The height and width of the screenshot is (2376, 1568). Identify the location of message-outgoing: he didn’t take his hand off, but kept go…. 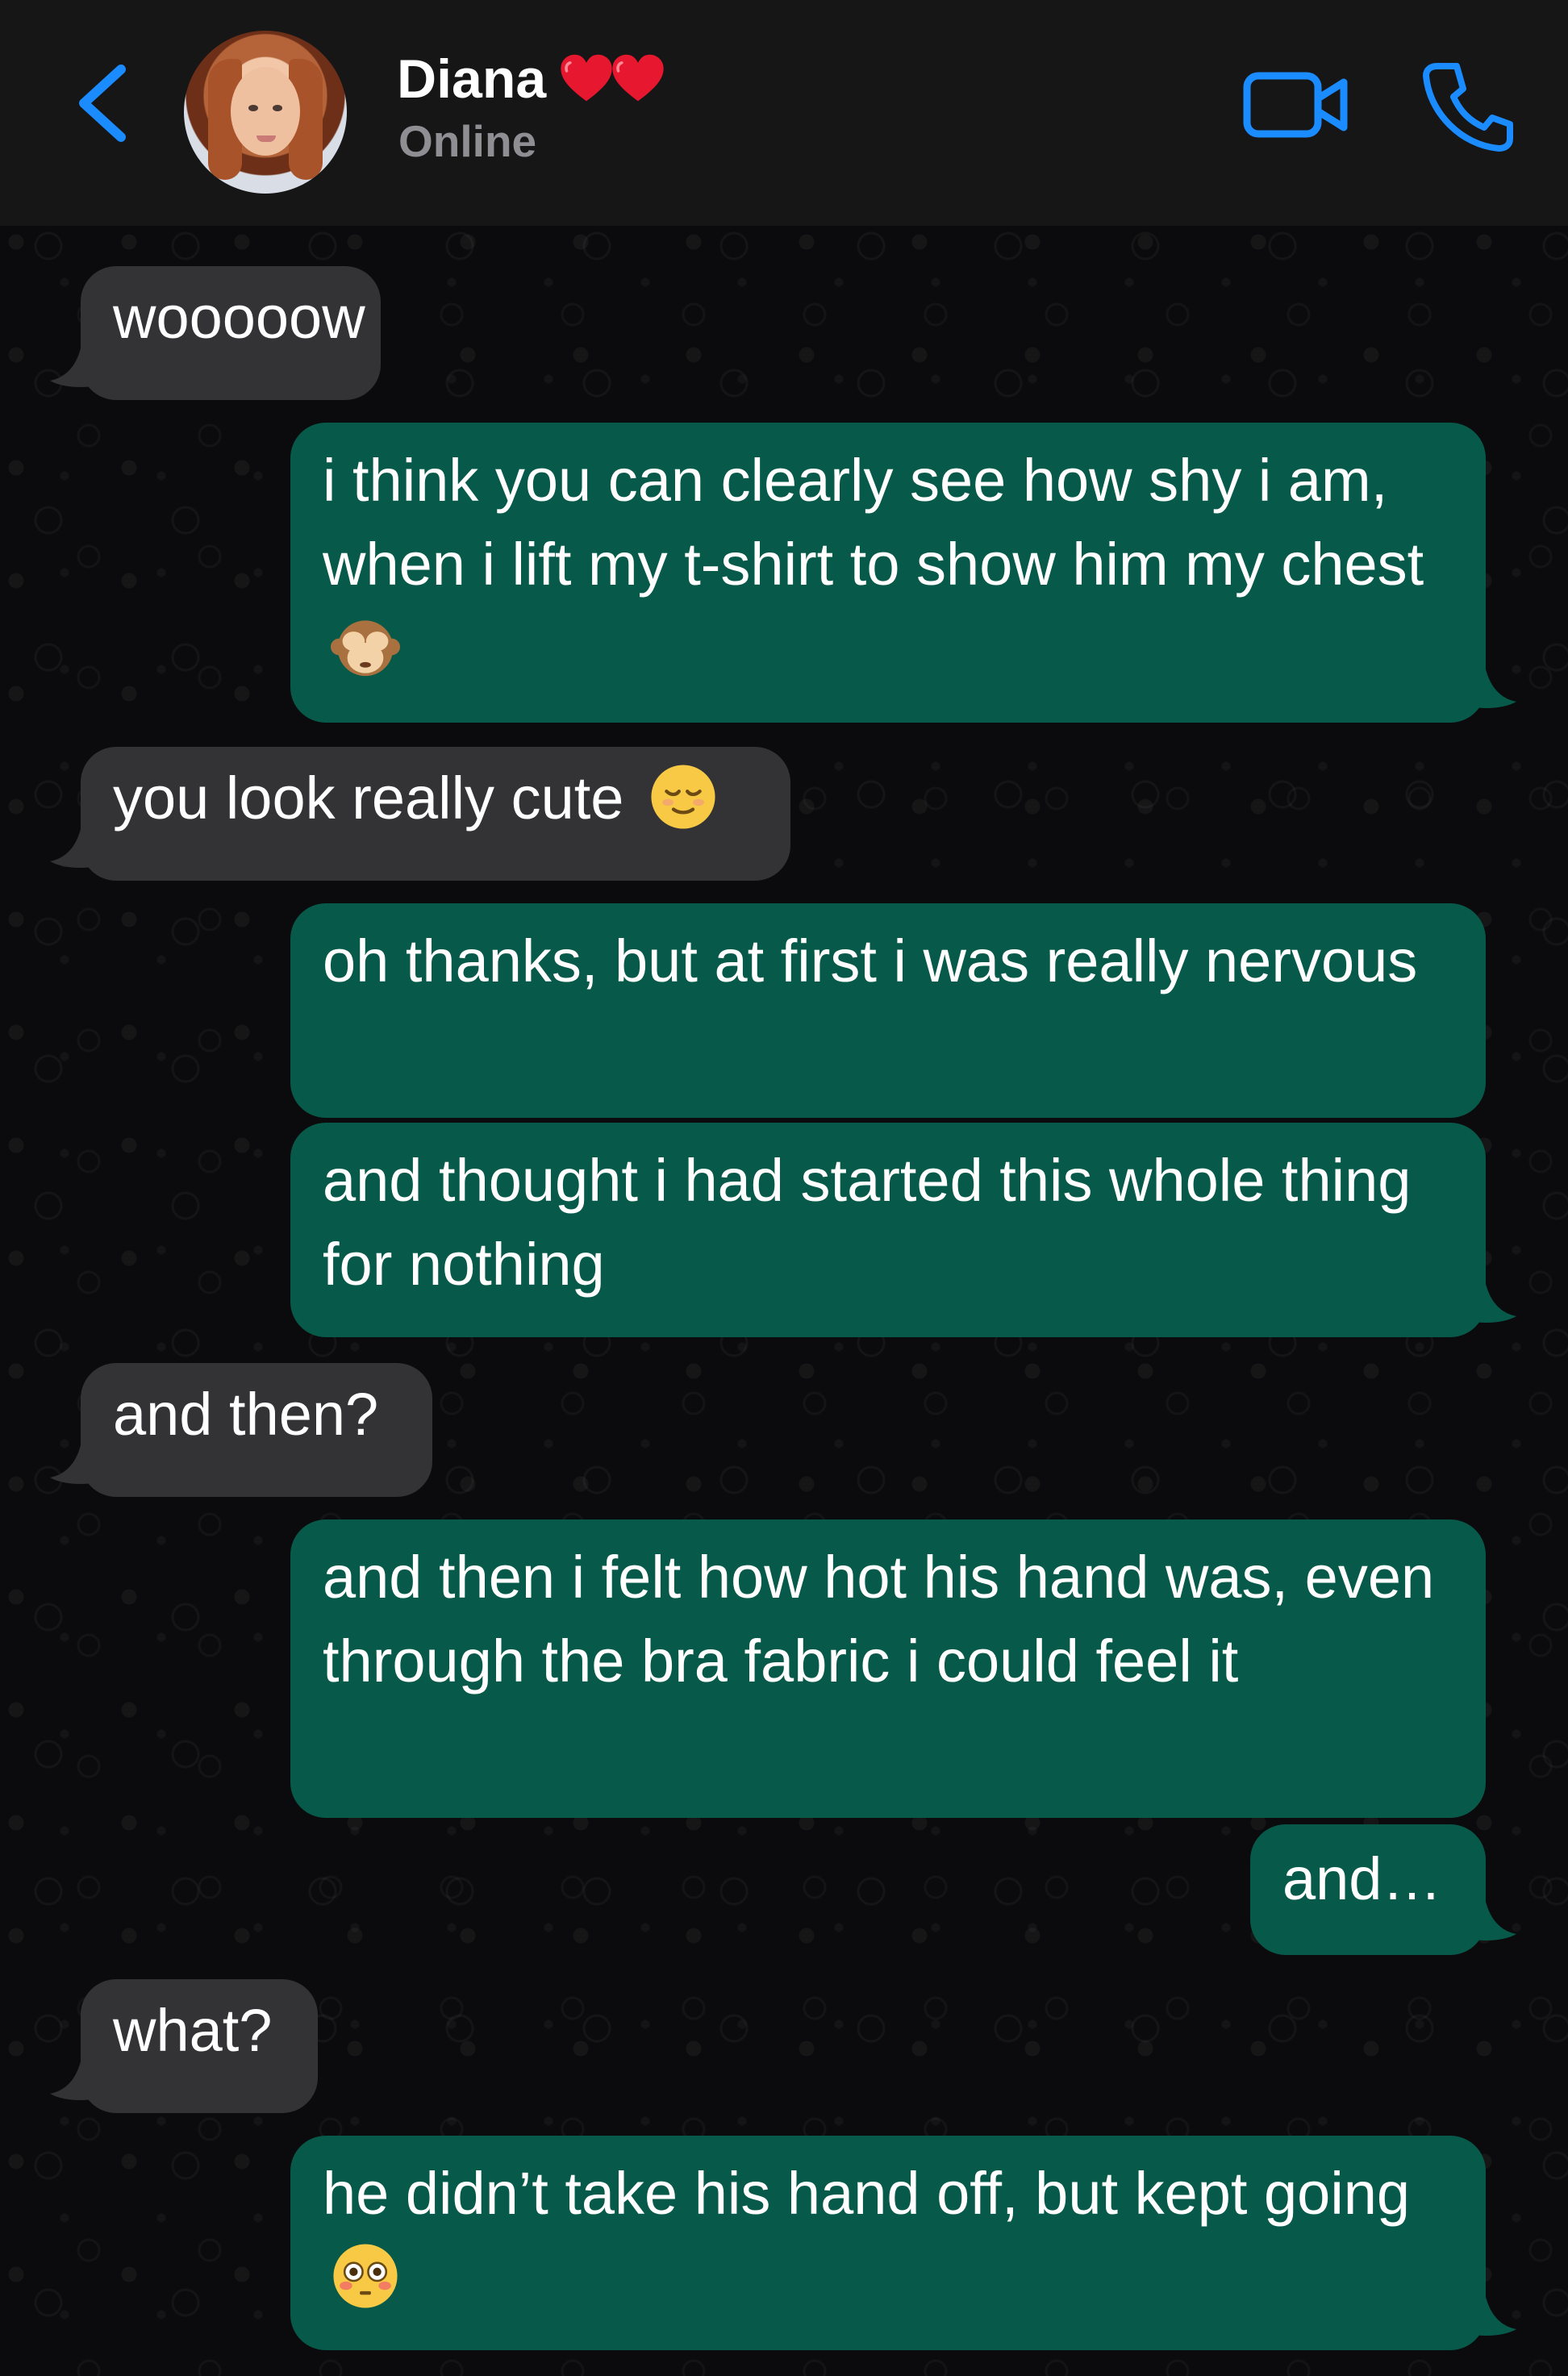
(888, 2243).